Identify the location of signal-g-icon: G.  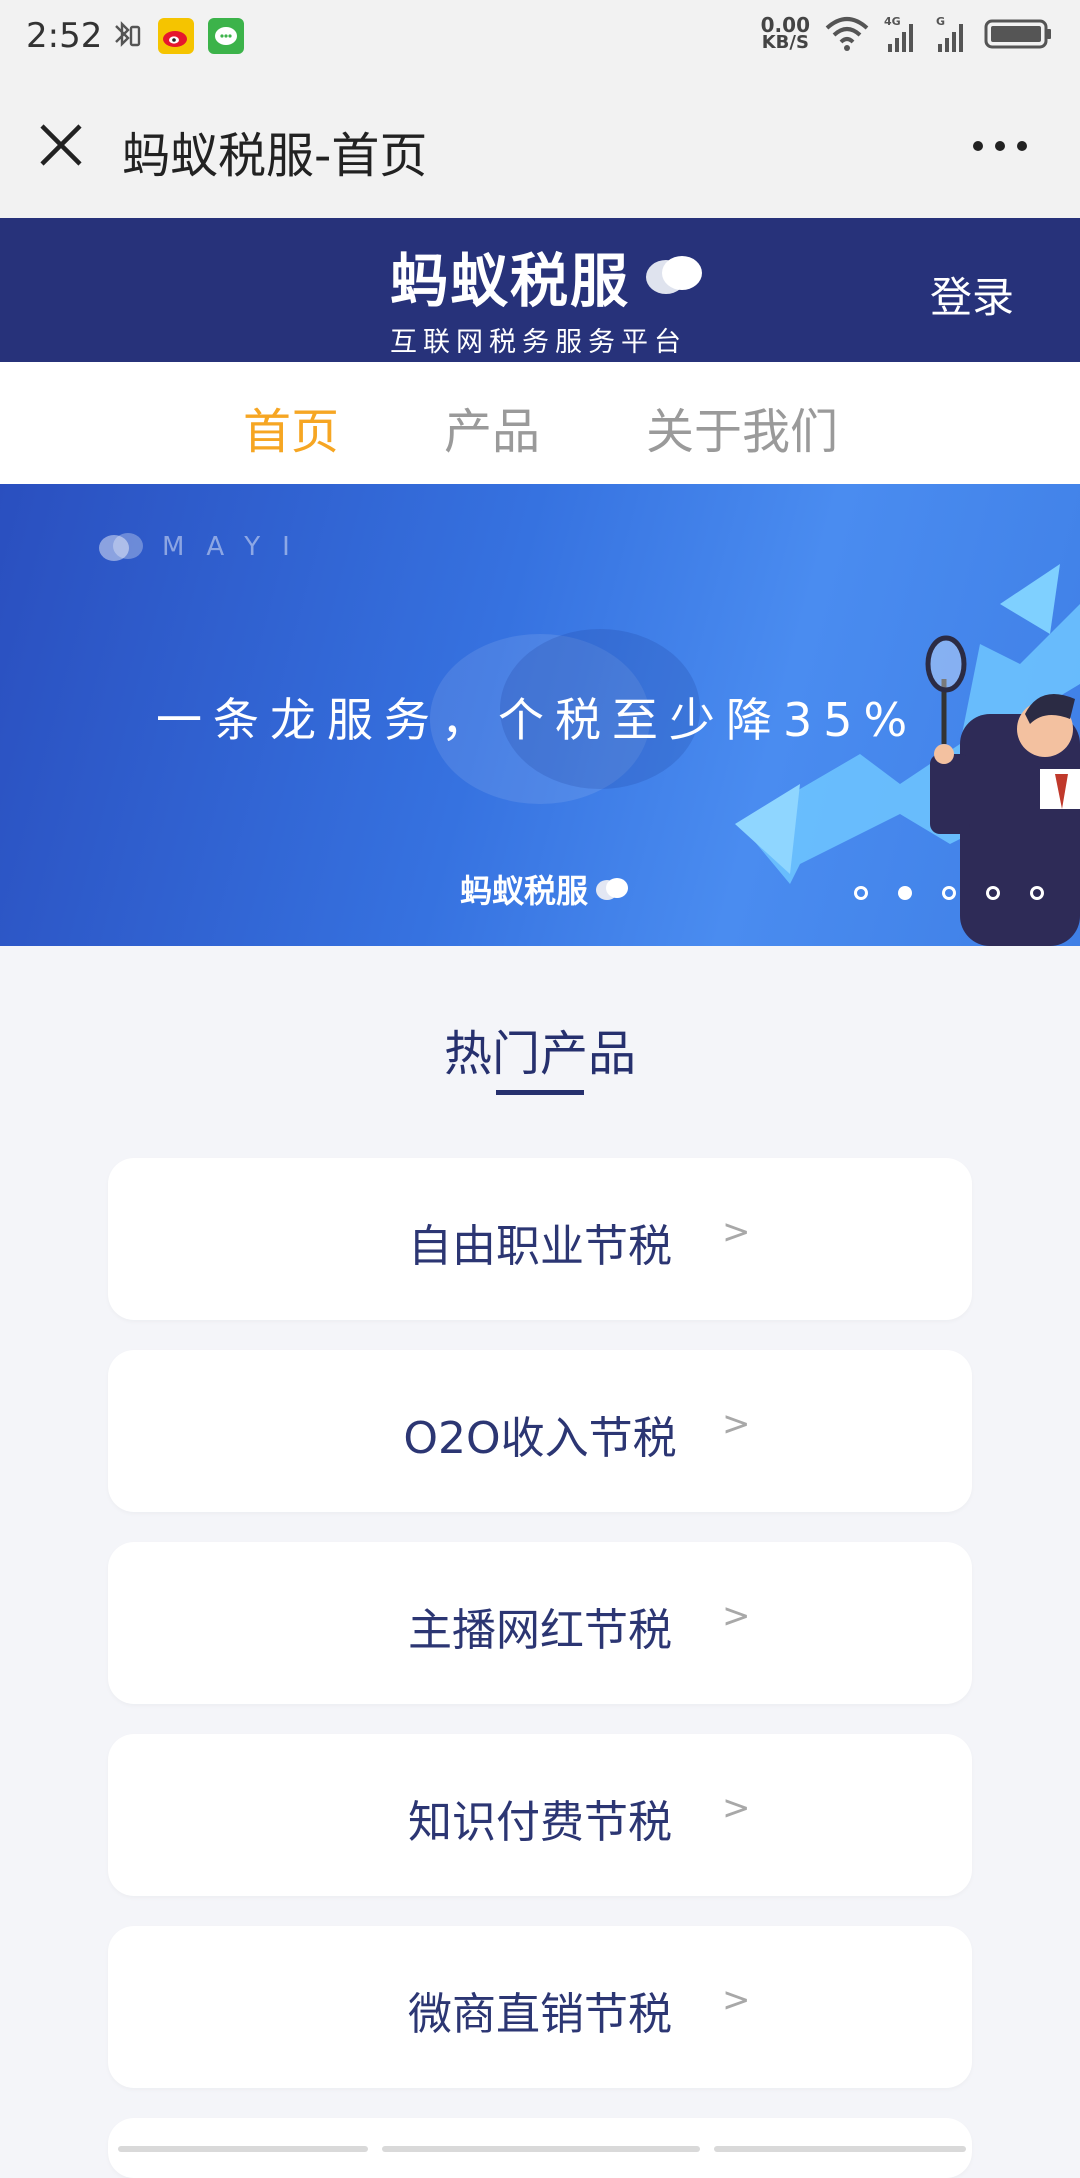
(949, 33).